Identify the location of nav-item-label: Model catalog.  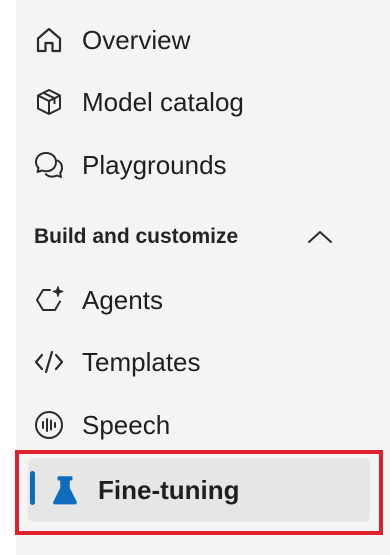
(163, 101).